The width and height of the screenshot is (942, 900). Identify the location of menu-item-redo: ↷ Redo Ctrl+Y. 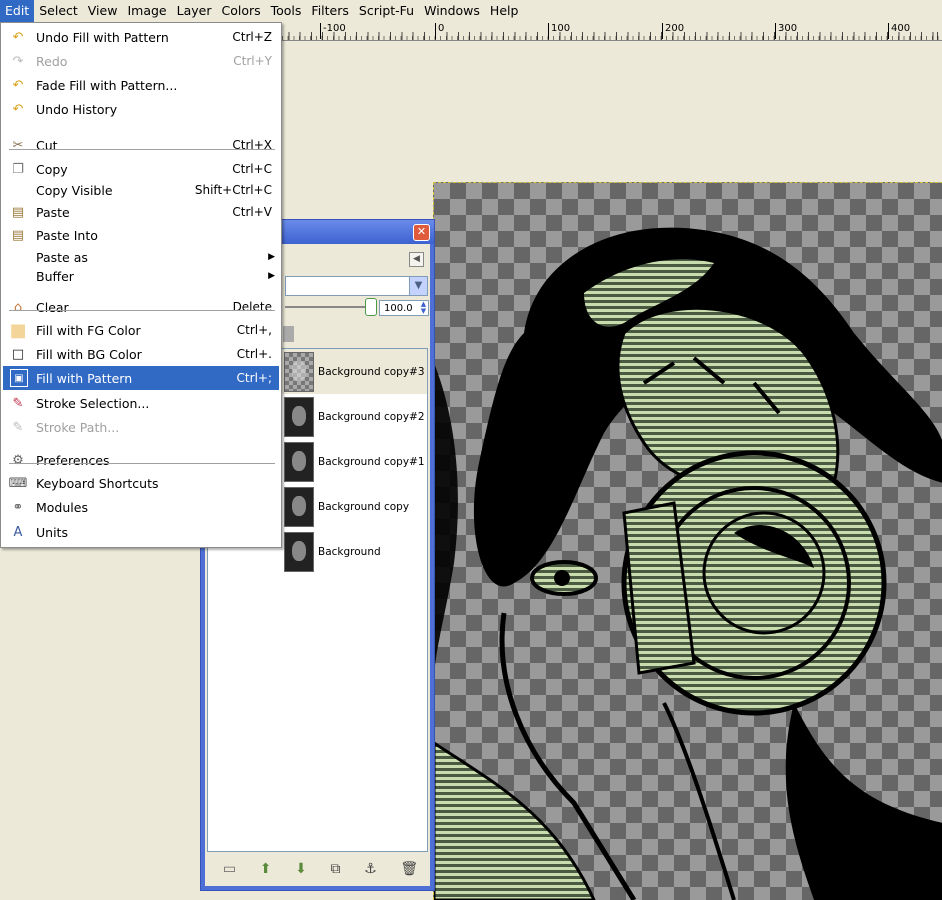
(141, 61).